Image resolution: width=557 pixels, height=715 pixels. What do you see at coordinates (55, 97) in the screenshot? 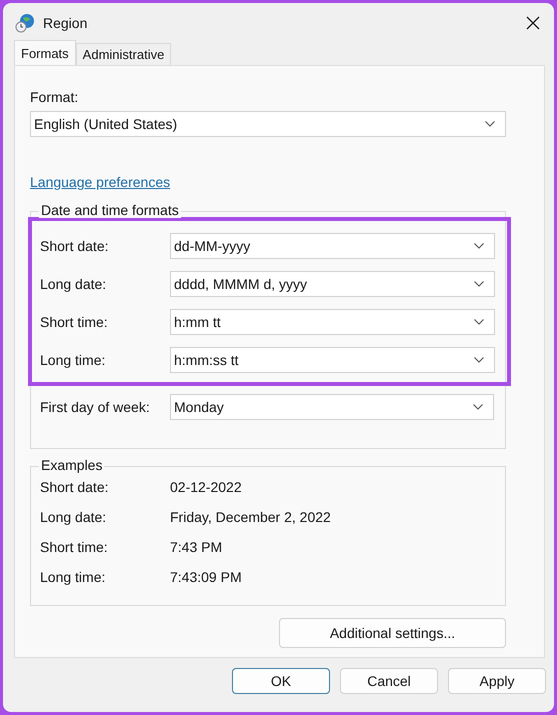
I see `format-label: Format:` at bounding box center [55, 97].